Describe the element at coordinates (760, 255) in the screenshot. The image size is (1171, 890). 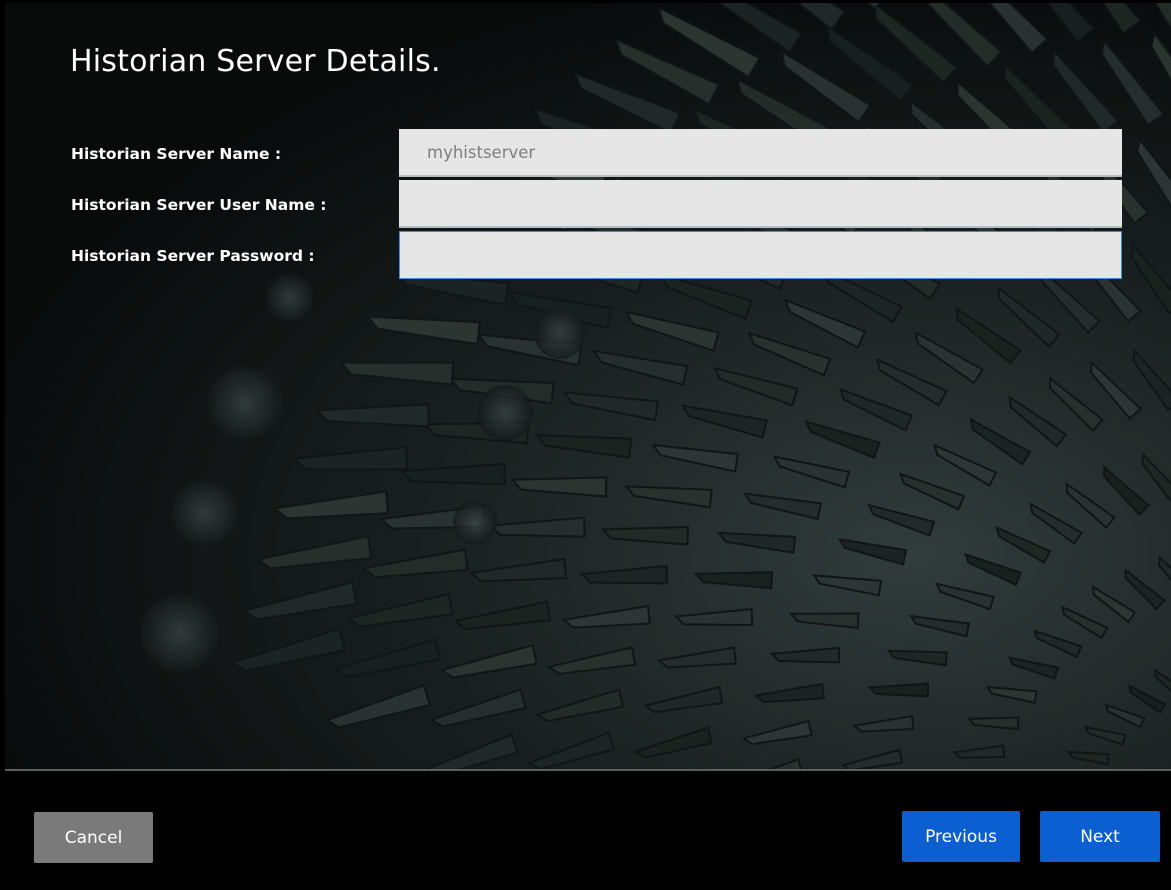
I see `server-password-input` at that location.